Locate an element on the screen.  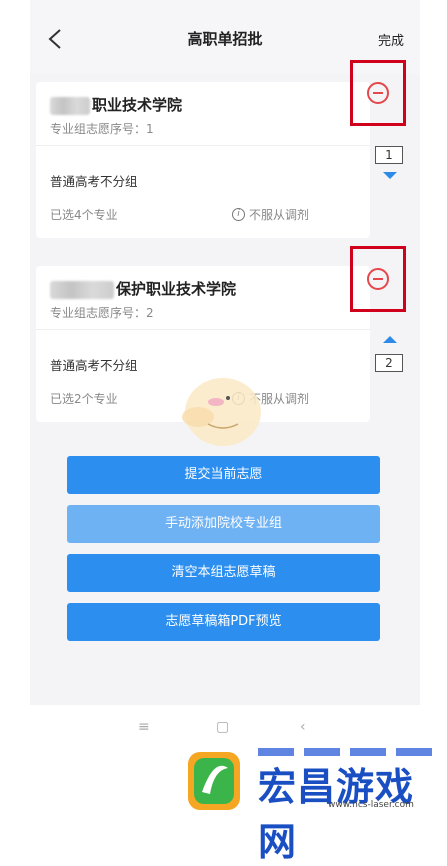
rank-box-1: 1 is located at coordinates (389, 155).